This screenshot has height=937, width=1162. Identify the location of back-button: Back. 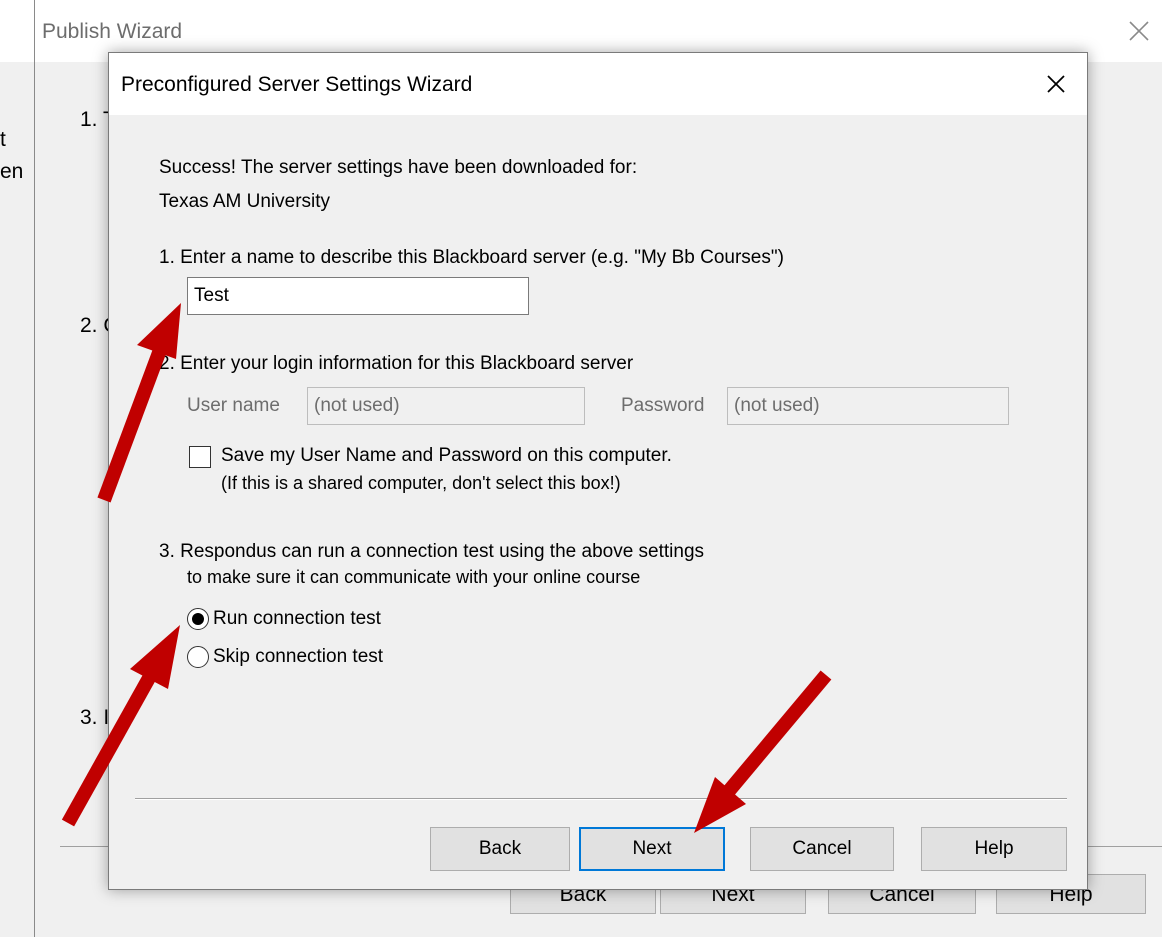
(500, 849).